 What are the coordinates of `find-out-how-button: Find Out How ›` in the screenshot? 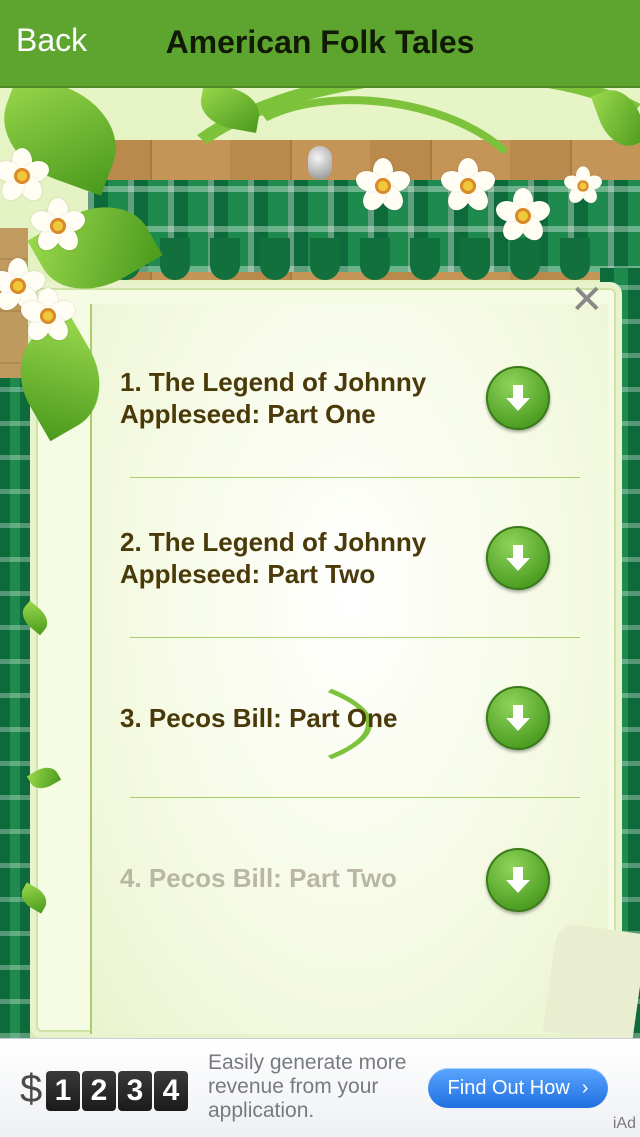 It's located at (518, 1088).